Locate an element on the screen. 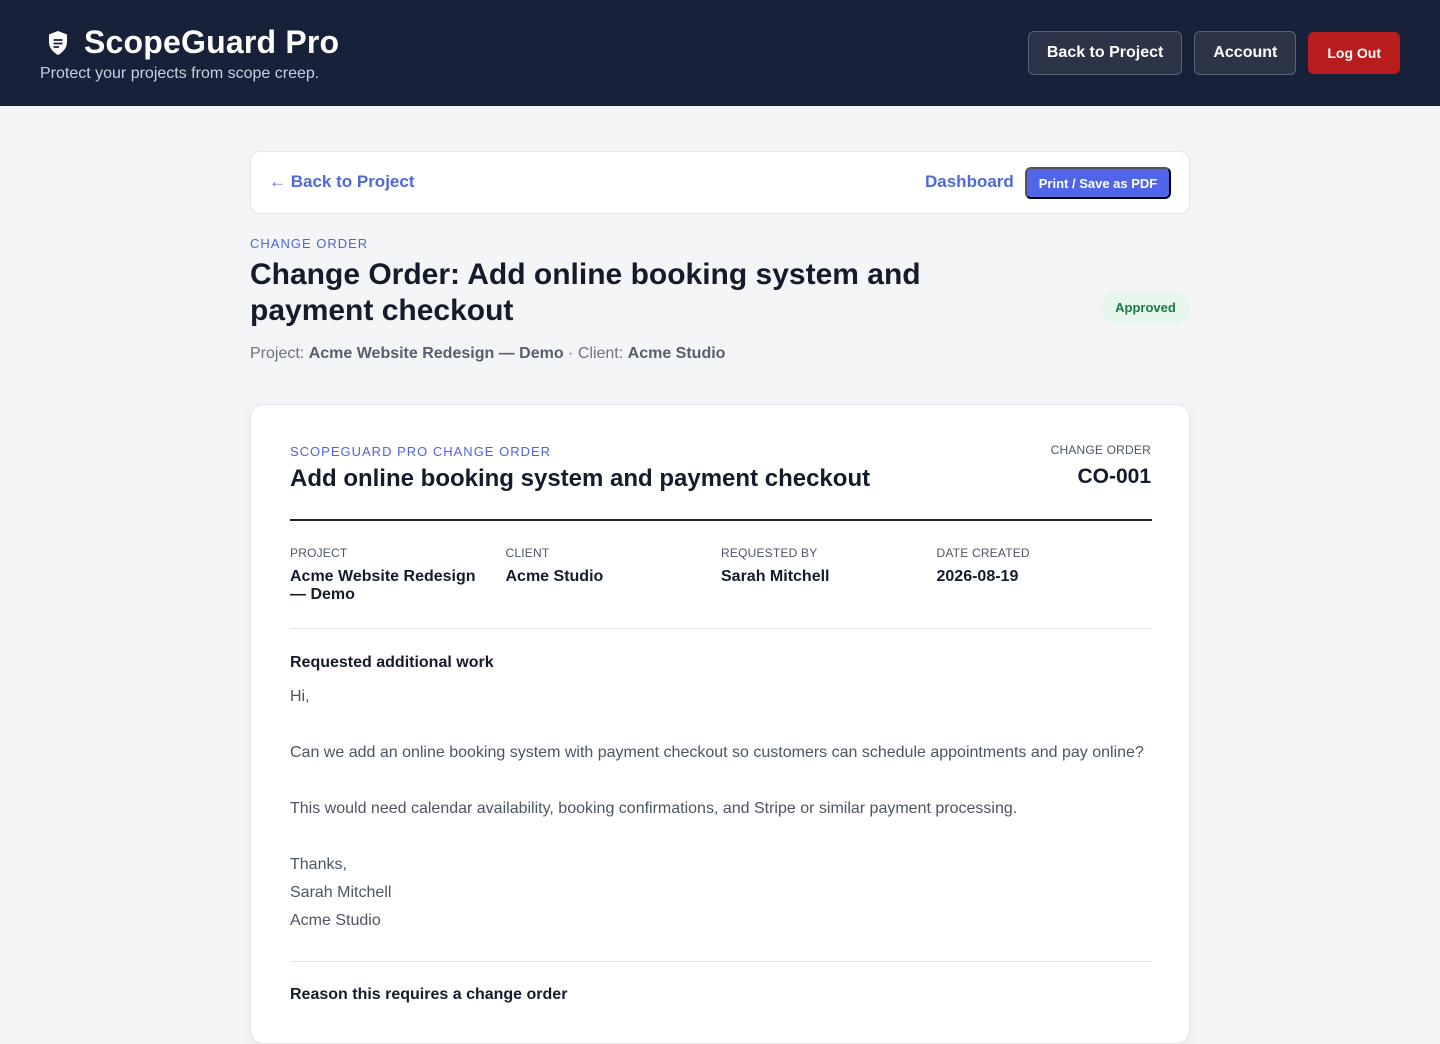 The width and height of the screenshot is (1440, 1044). back-to-project-link: ← Back to Project is located at coordinates (342, 182).